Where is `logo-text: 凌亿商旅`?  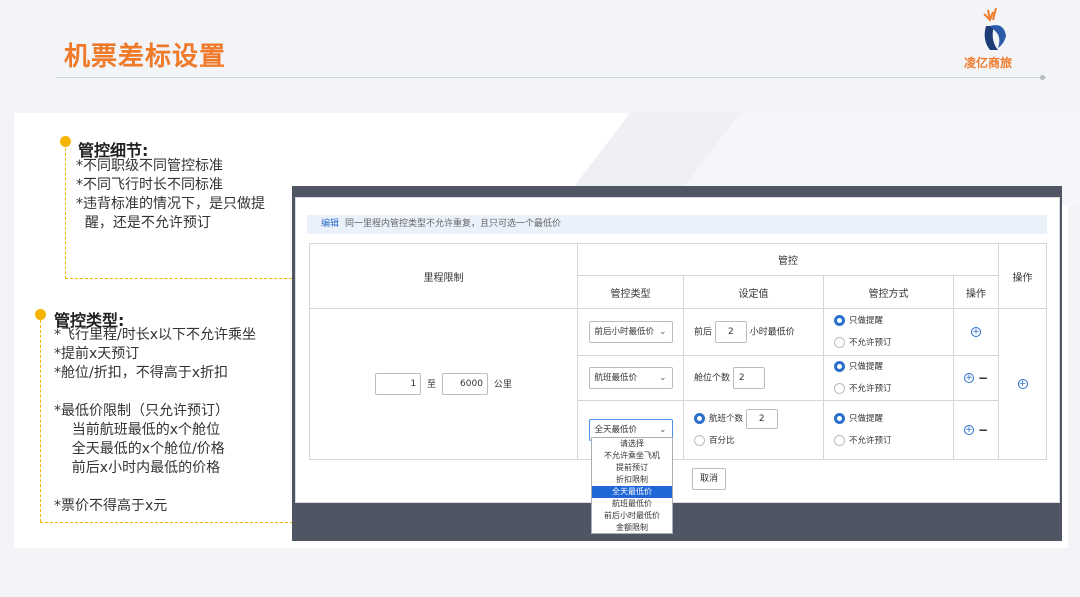 logo-text: 凌亿商旅 is located at coordinates (988, 63).